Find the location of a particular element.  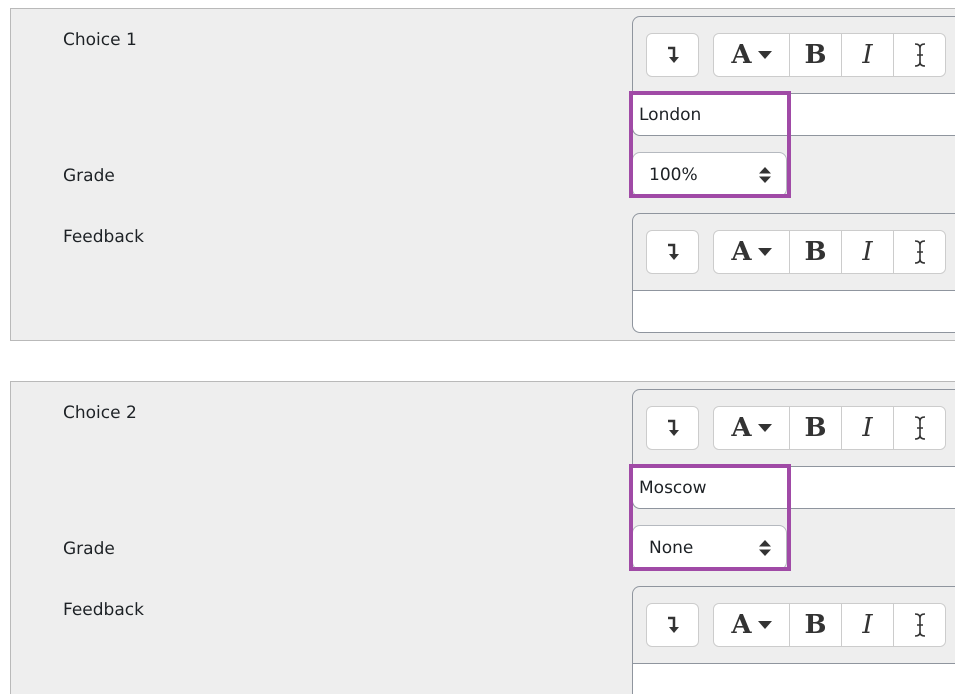

grade-select: 100% is located at coordinates (709, 174).